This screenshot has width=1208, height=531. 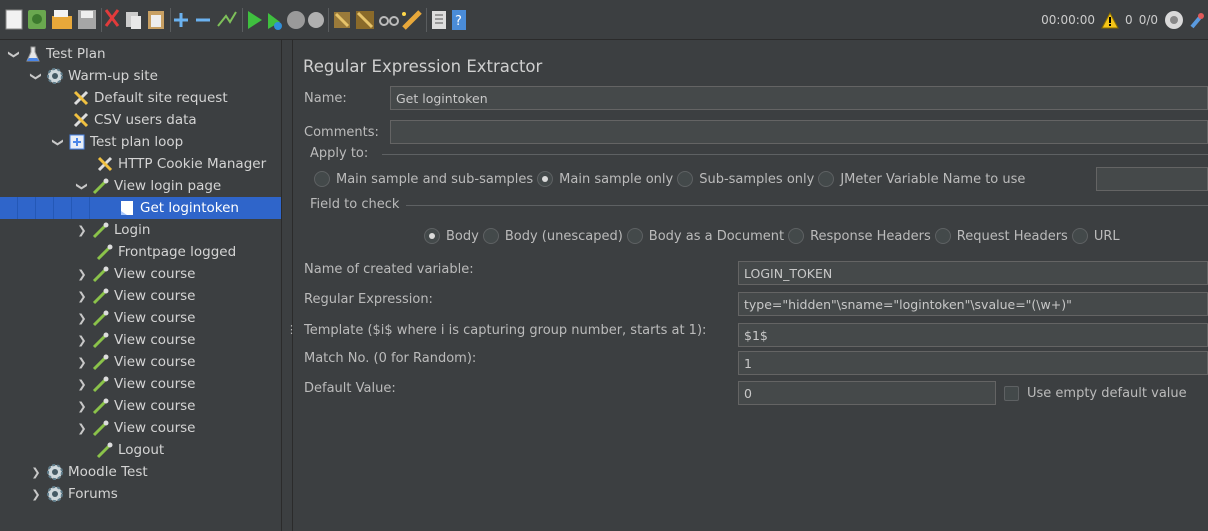 I want to click on extractor-icon, so click(x=127, y=208).